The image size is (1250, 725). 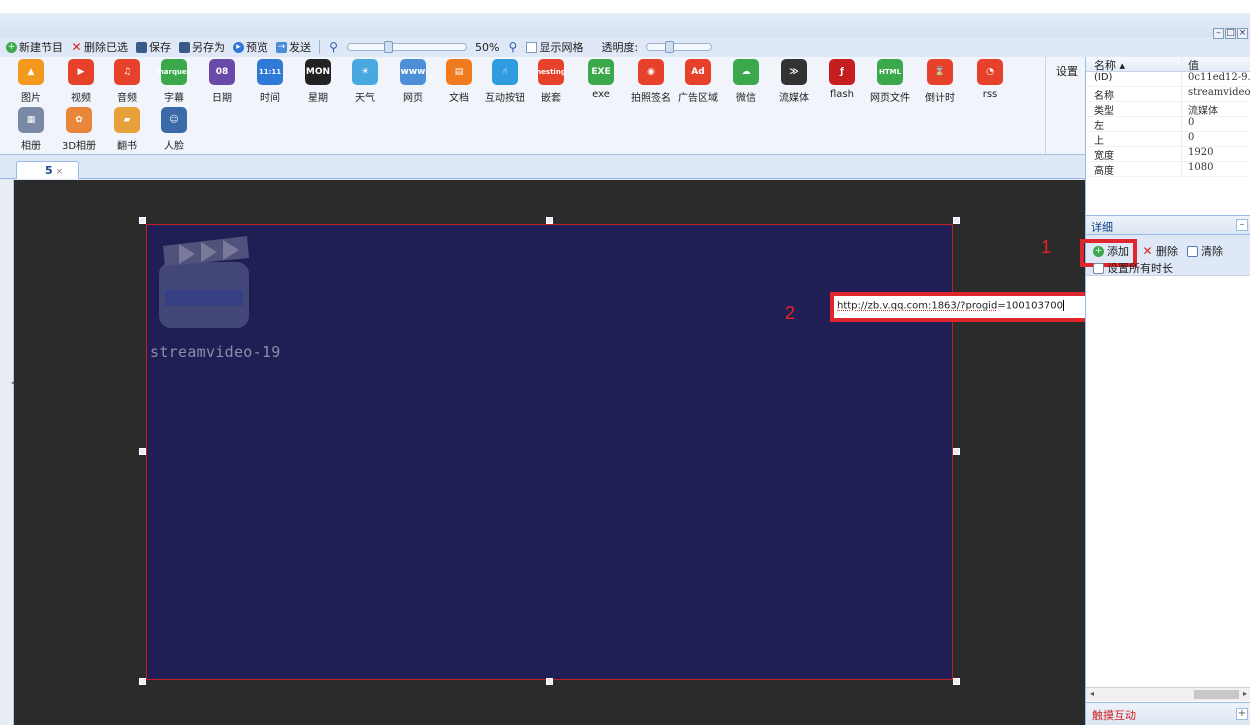 What do you see at coordinates (31, 98) in the screenshot?
I see `palette-item-label: 图片` at bounding box center [31, 98].